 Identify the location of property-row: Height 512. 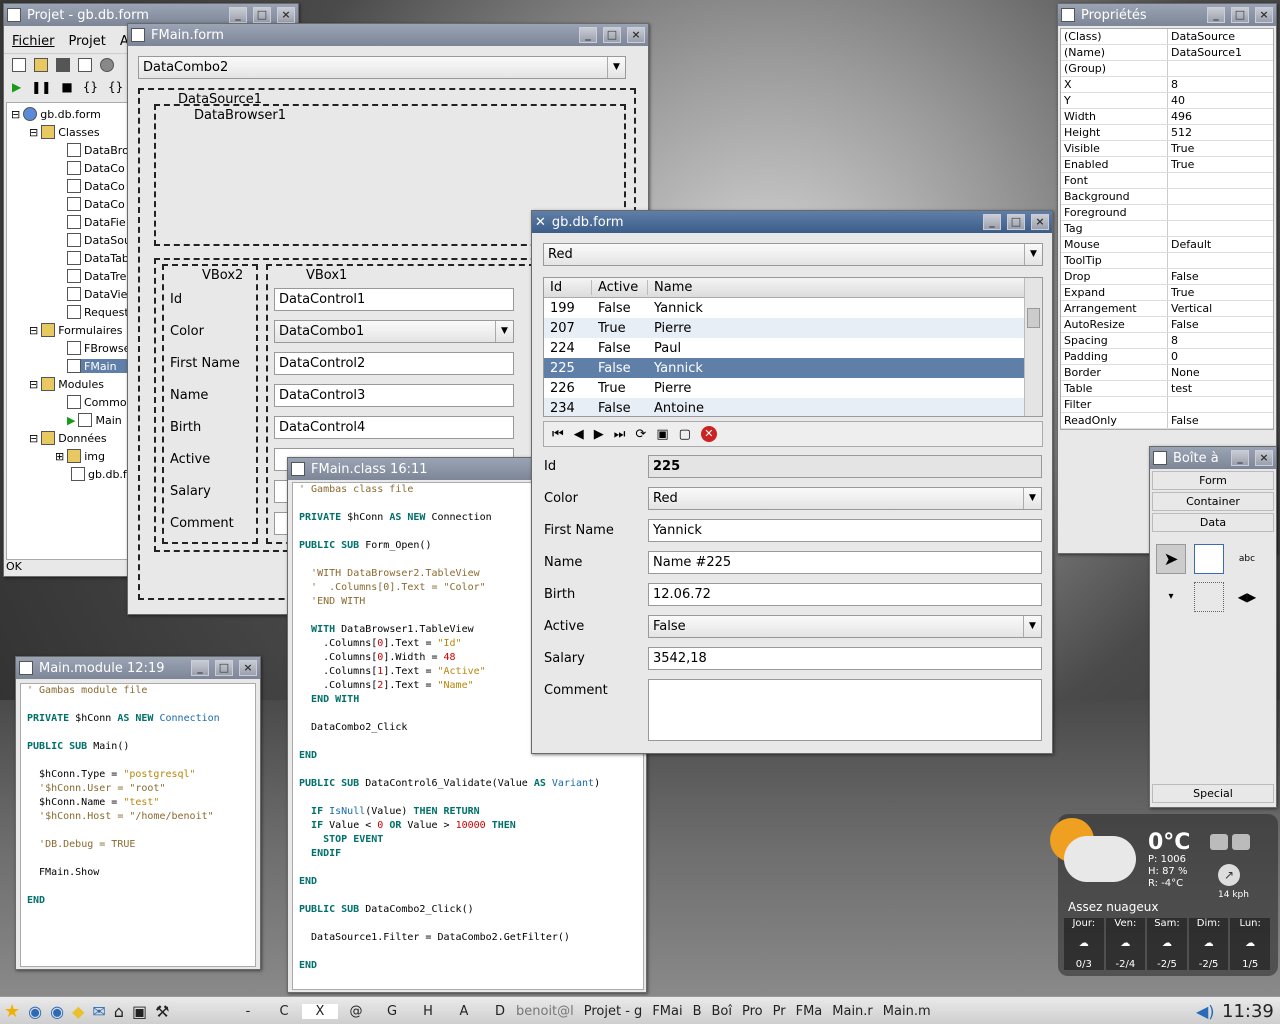
(1167, 133).